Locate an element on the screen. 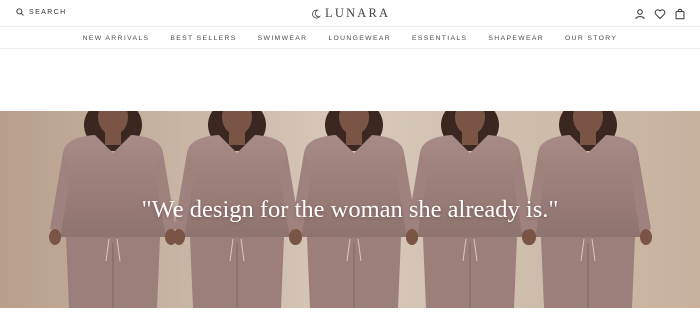 The image size is (700, 325). search-icon is located at coordinates (20, 12).